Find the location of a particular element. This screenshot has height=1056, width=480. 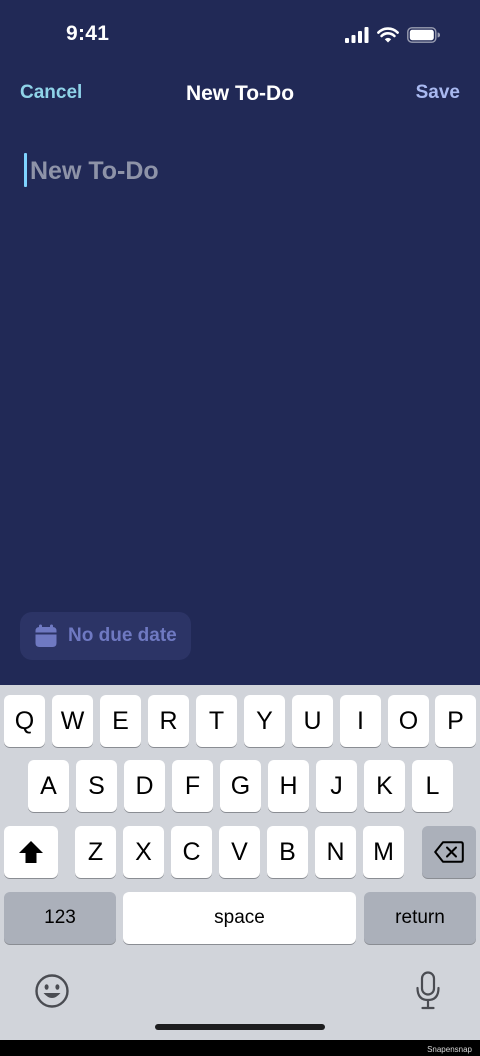

status-time: 9:41 is located at coordinates (88, 33).